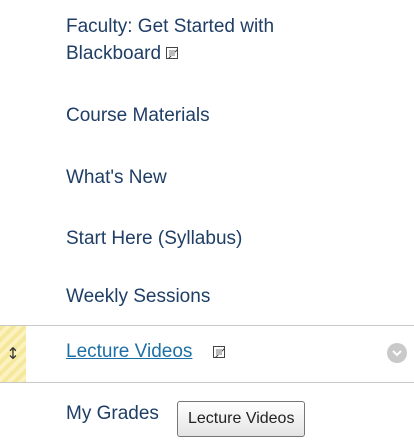  I want to click on menu-item-label: Weekly Sessions, so click(138, 296).